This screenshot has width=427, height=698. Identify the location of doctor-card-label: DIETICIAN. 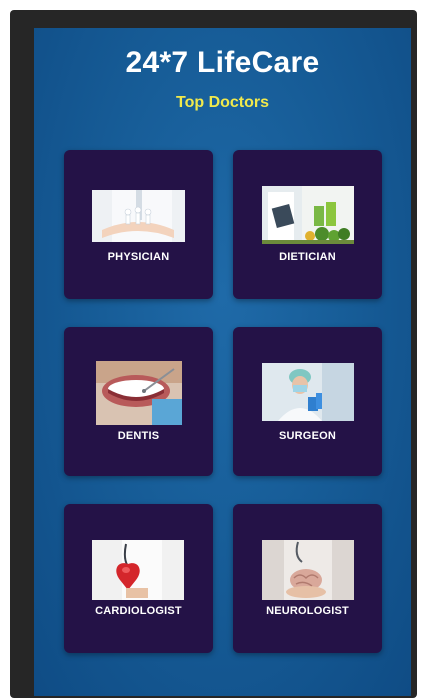
(307, 257).